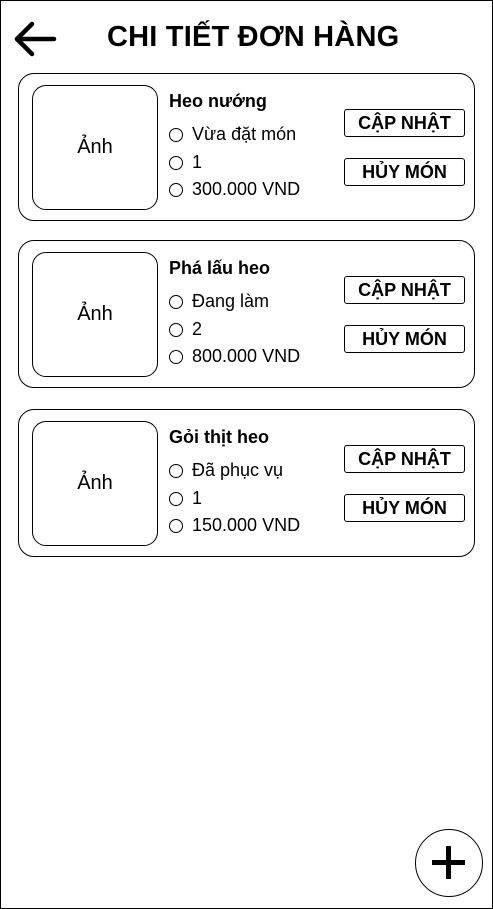 The image size is (493, 909). What do you see at coordinates (246, 189) in the screenshot?
I see `item-price: 300.000 VND` at bounding box center [246, 189].